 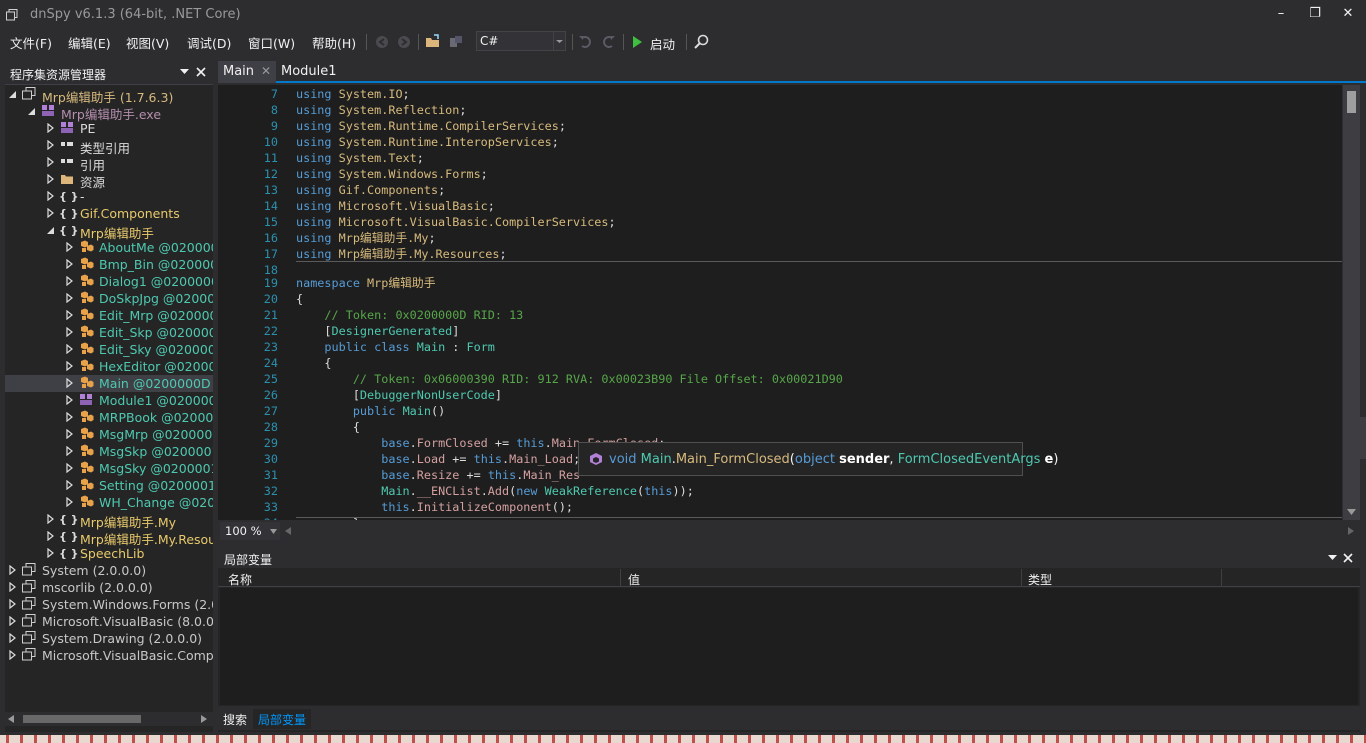 I want to click on back-icon, so click(x=382, y=42).